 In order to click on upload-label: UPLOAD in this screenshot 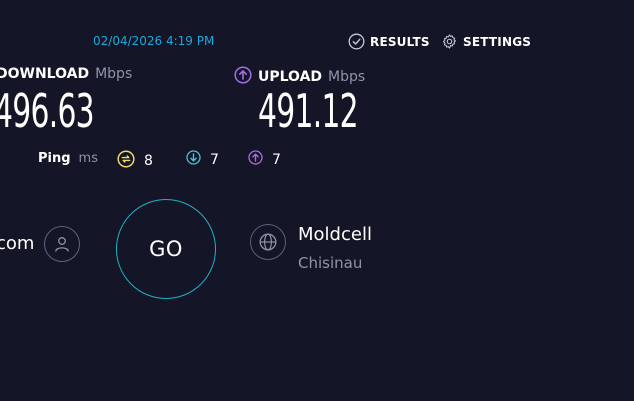, I will do `click(290, 77)`.